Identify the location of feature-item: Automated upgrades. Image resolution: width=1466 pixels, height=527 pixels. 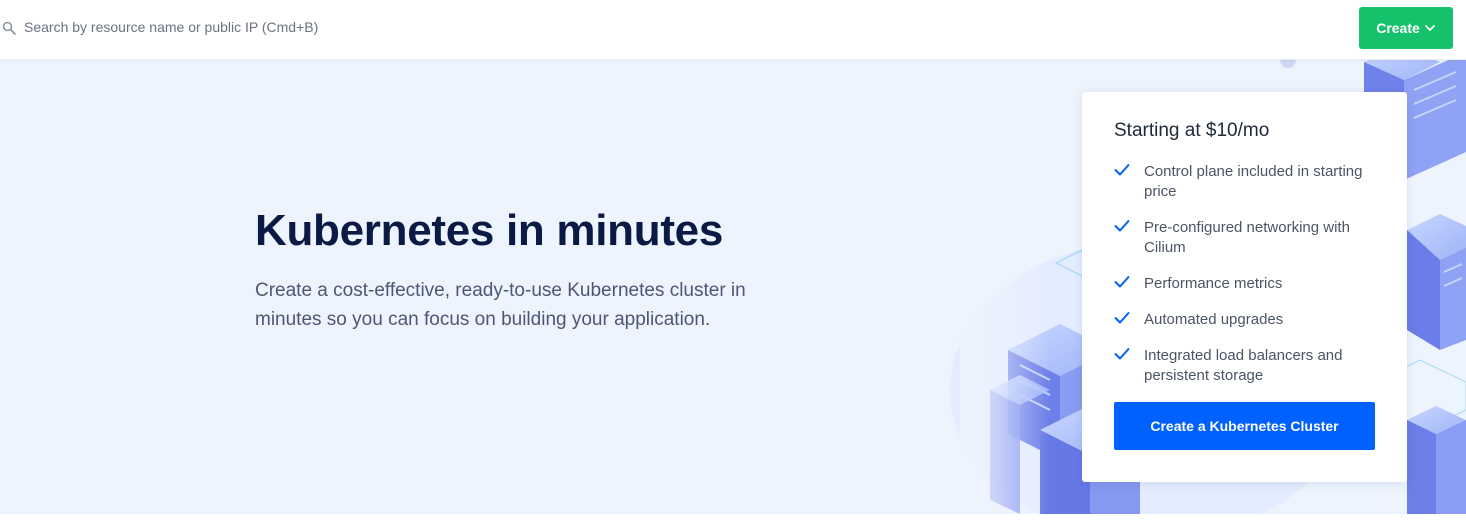
(1248, 320).